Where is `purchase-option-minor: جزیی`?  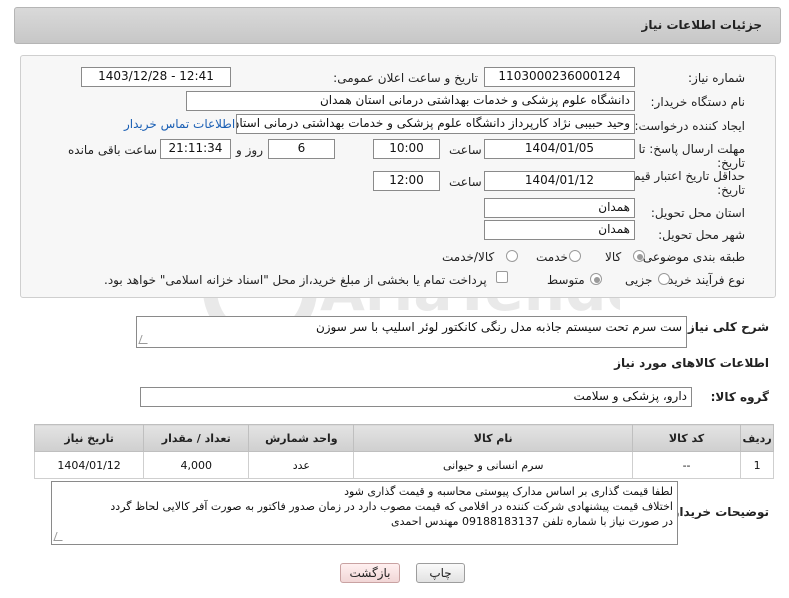 purchase-option-minor: جزیی is located at coordinates (639, 280).